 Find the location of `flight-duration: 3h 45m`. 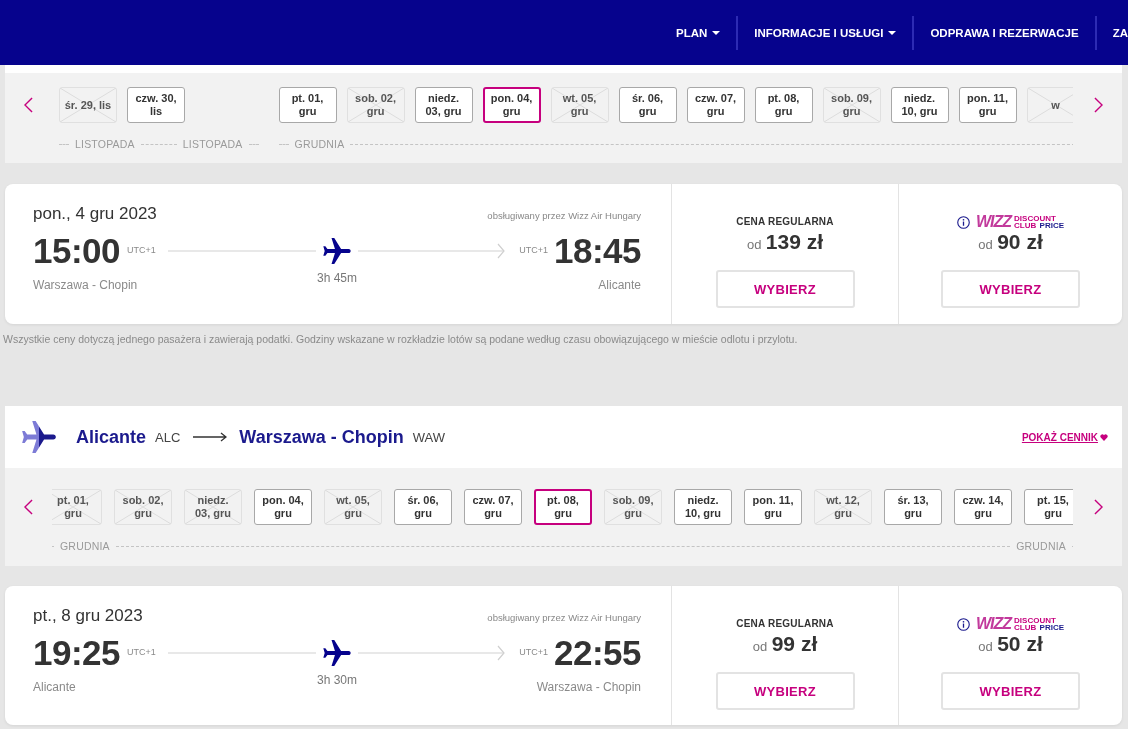

flight-duration: 3h 45m is located at coordinates (337, 278).